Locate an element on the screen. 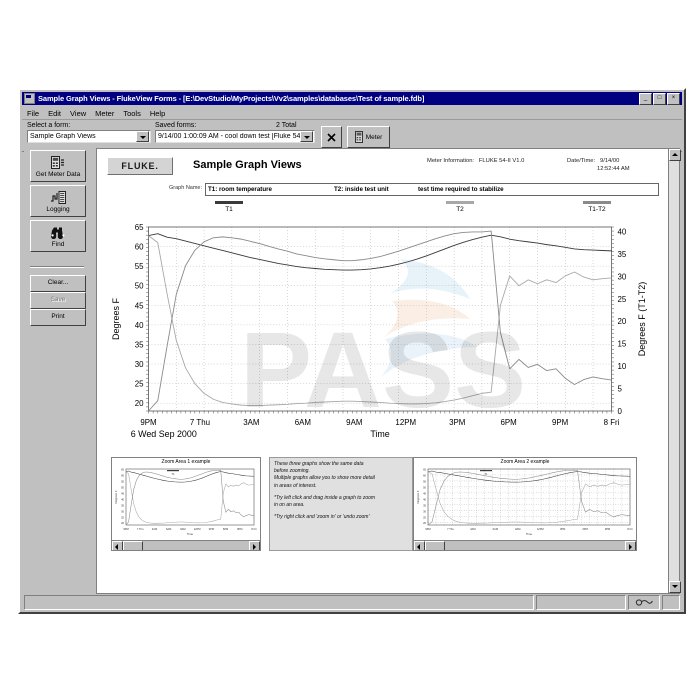 This screenshot has width=700, height=700. meter-information-value: FLUKE 54-II V1.0 is located at coordinates (501, 161).